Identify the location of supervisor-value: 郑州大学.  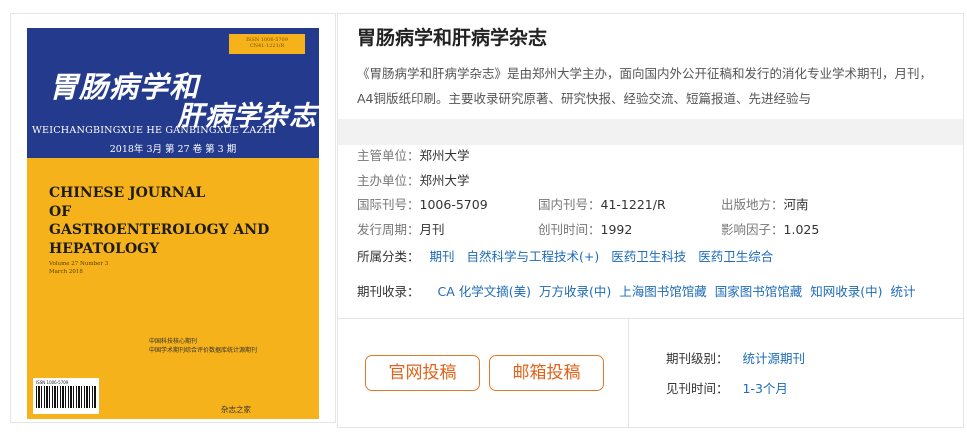
(444, 155).